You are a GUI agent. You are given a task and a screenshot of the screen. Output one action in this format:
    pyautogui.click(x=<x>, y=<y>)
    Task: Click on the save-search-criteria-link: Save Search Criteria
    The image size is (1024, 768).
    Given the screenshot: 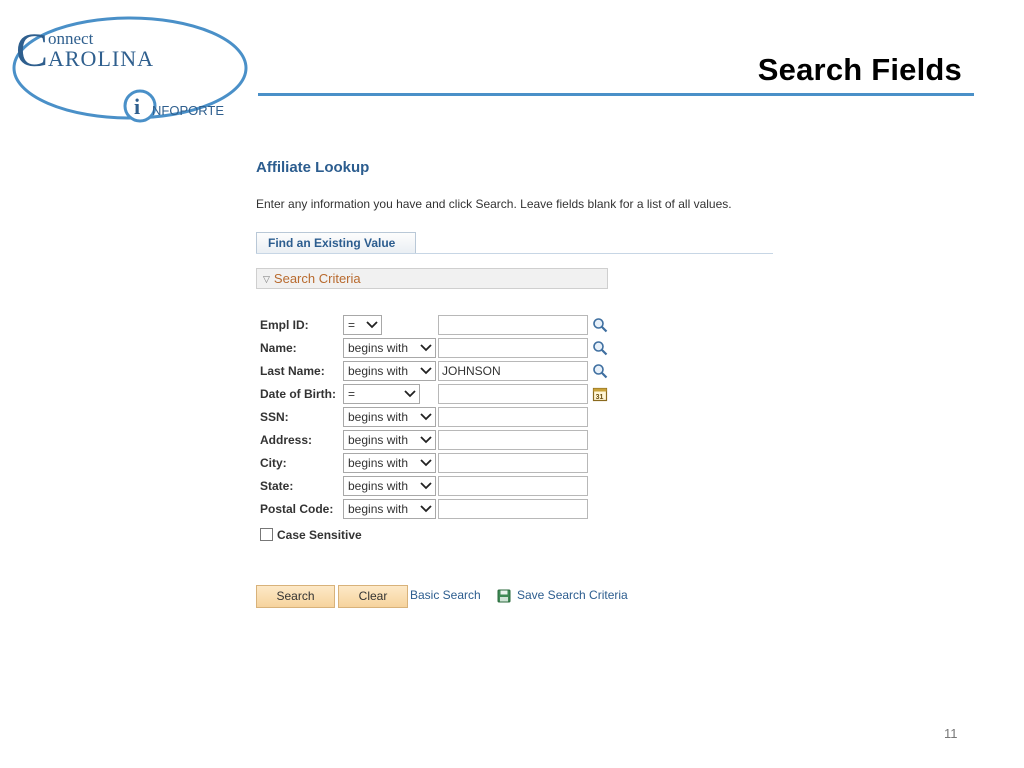 What is the action you would take?
    pyautogui.click(x=572, y=595)
    